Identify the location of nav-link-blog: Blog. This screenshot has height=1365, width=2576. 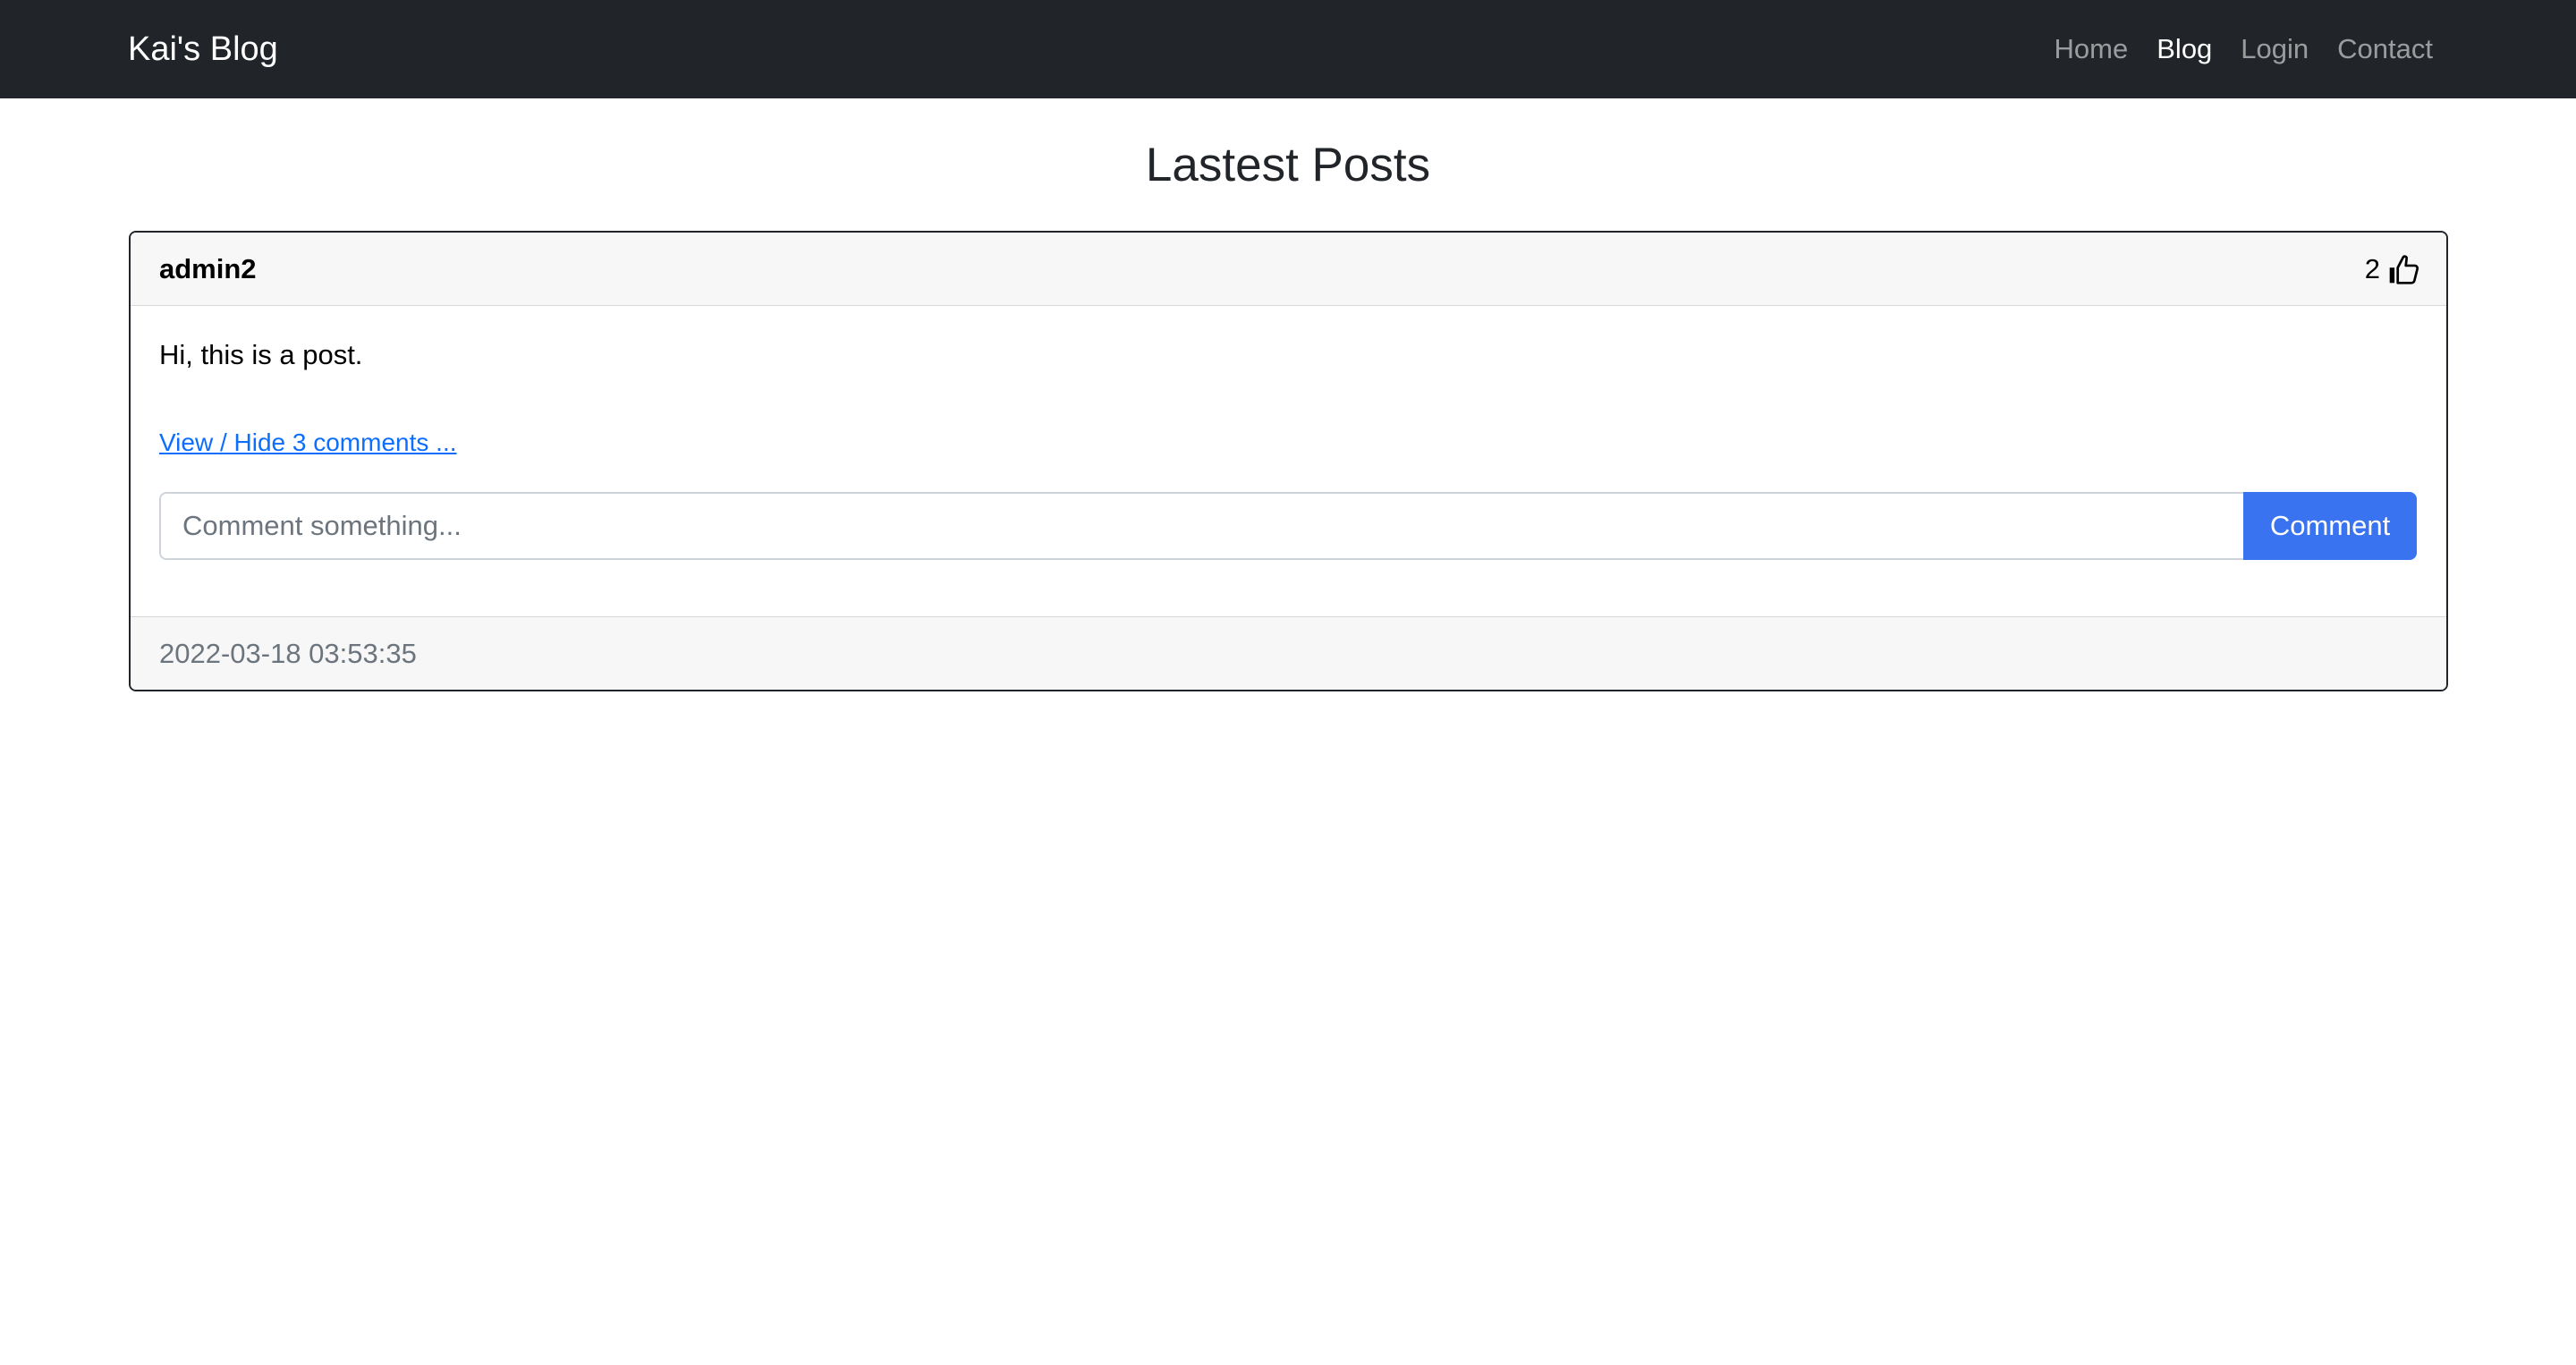
(2184, 48).